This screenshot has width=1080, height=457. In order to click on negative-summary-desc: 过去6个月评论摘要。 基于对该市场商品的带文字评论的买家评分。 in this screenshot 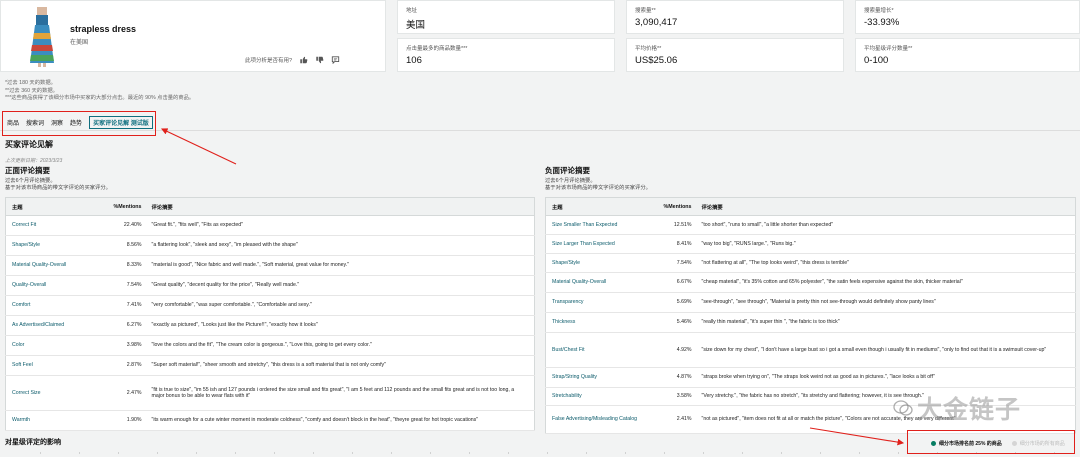, I will do `click(598, 185)`.